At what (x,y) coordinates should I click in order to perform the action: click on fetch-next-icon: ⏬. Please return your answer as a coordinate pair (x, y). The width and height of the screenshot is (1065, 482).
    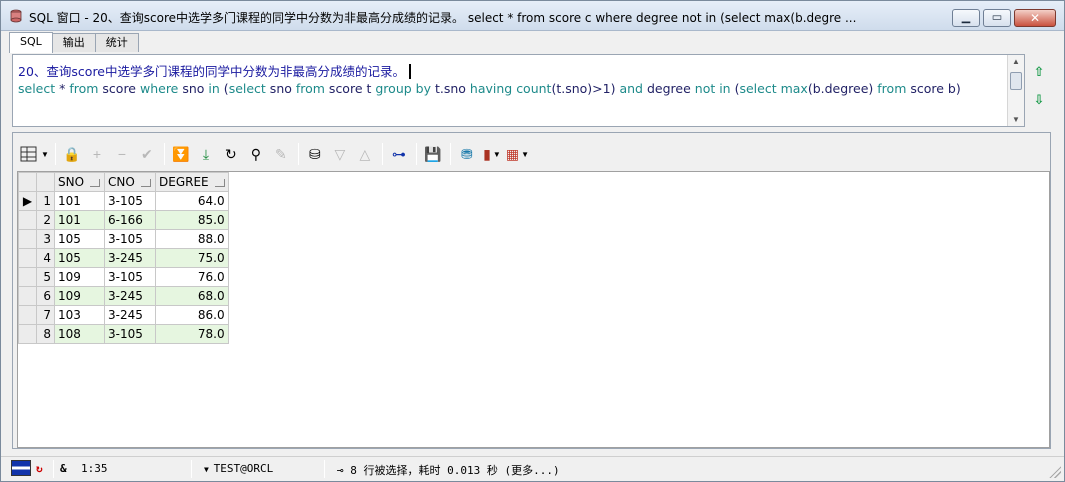
    Looking at the image, I should click on (181, 153).